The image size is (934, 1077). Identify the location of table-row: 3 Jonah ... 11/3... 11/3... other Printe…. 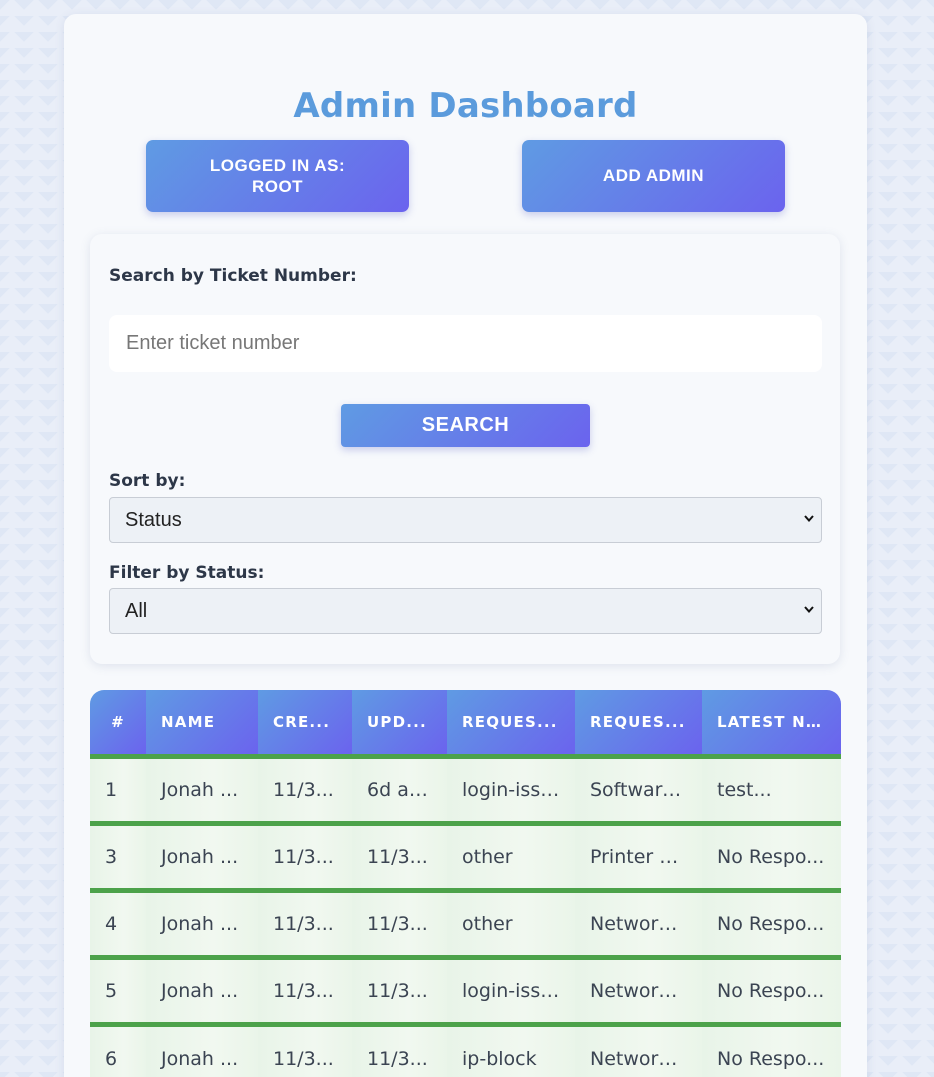
(465, 856).